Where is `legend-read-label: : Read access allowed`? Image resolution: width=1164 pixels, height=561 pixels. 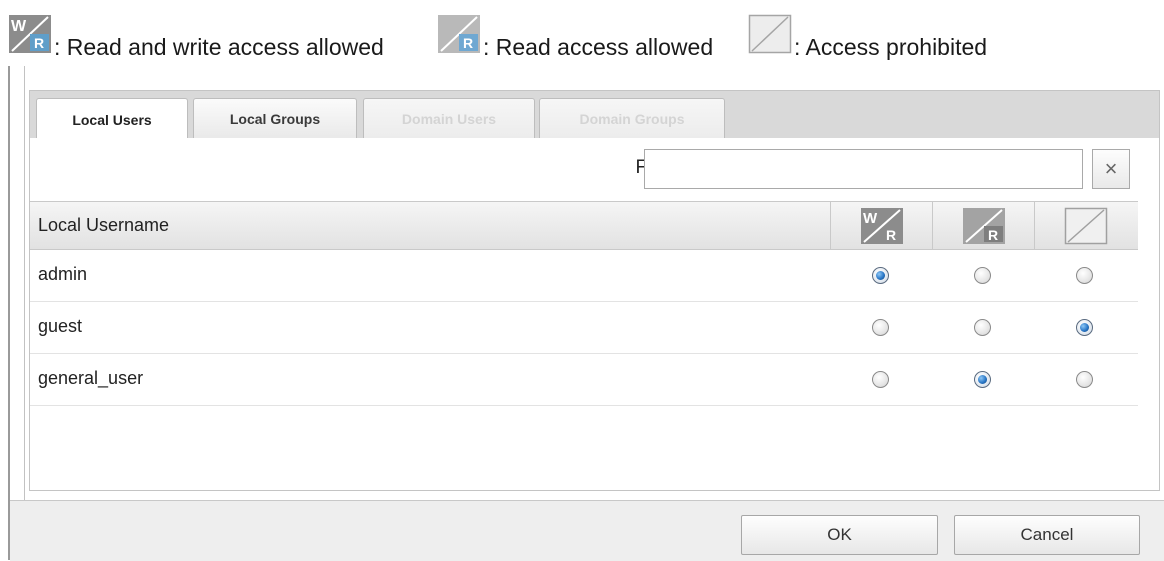 legend-read-label: : Read access allowed is located at coordinates (598, 47).